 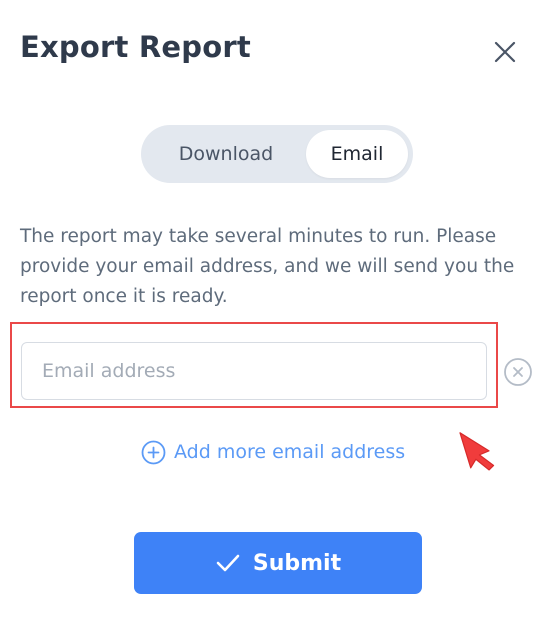 I want to click on remove-circle-icon, so click(x=518, y=374).